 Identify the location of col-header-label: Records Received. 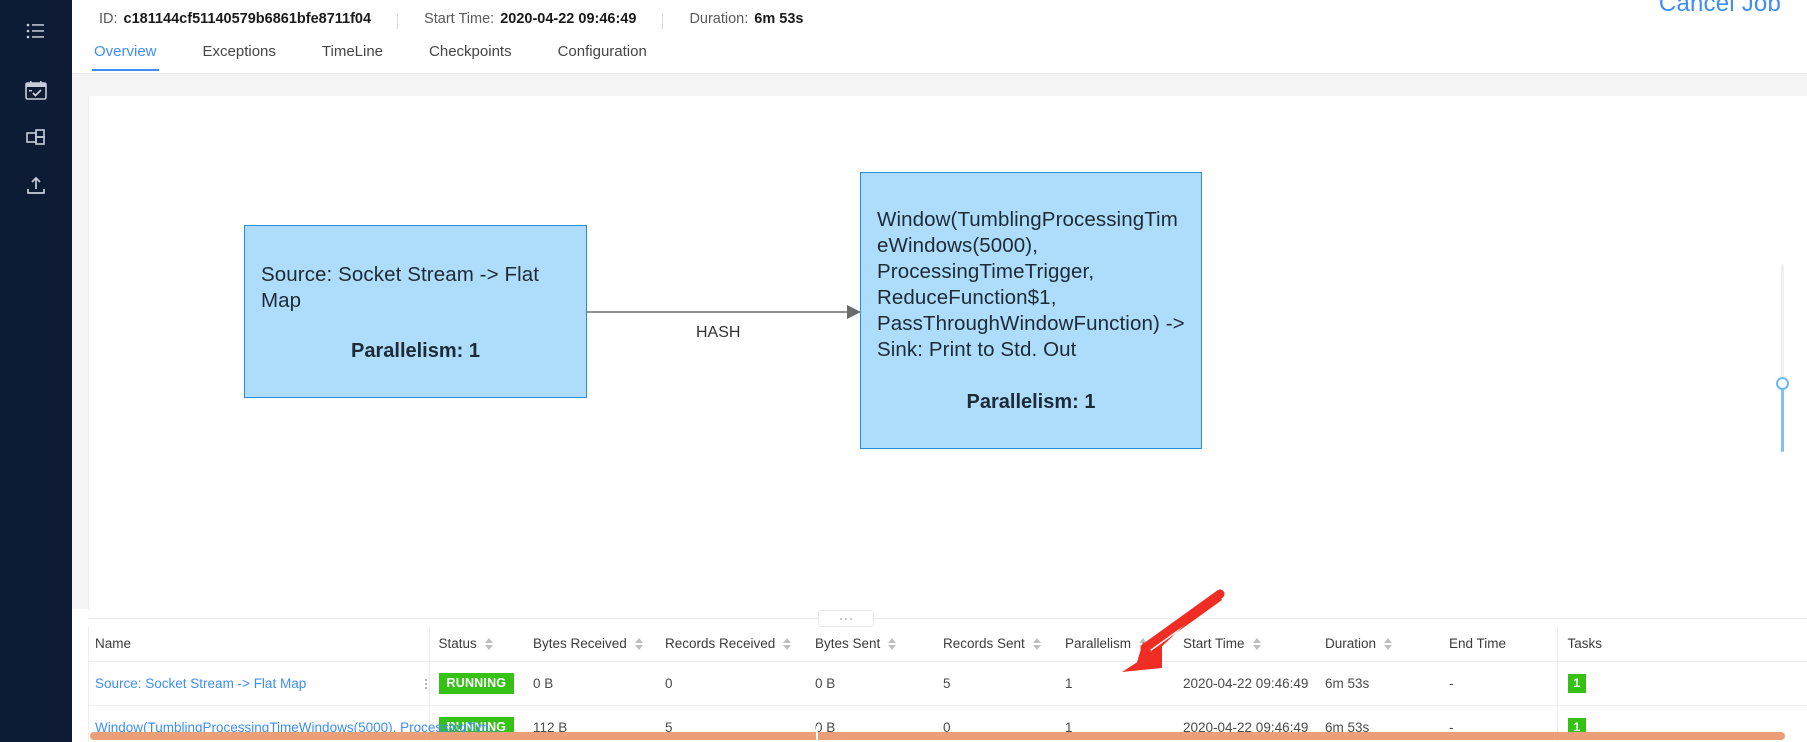
(720, 643).